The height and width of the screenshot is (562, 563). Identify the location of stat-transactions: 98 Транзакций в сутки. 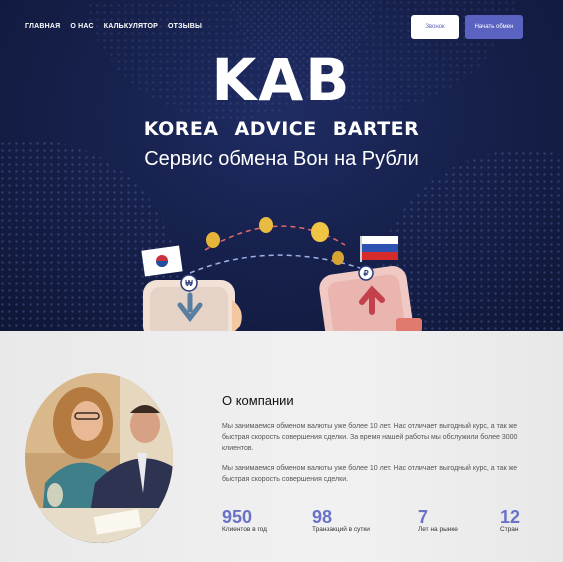
(341, 520).